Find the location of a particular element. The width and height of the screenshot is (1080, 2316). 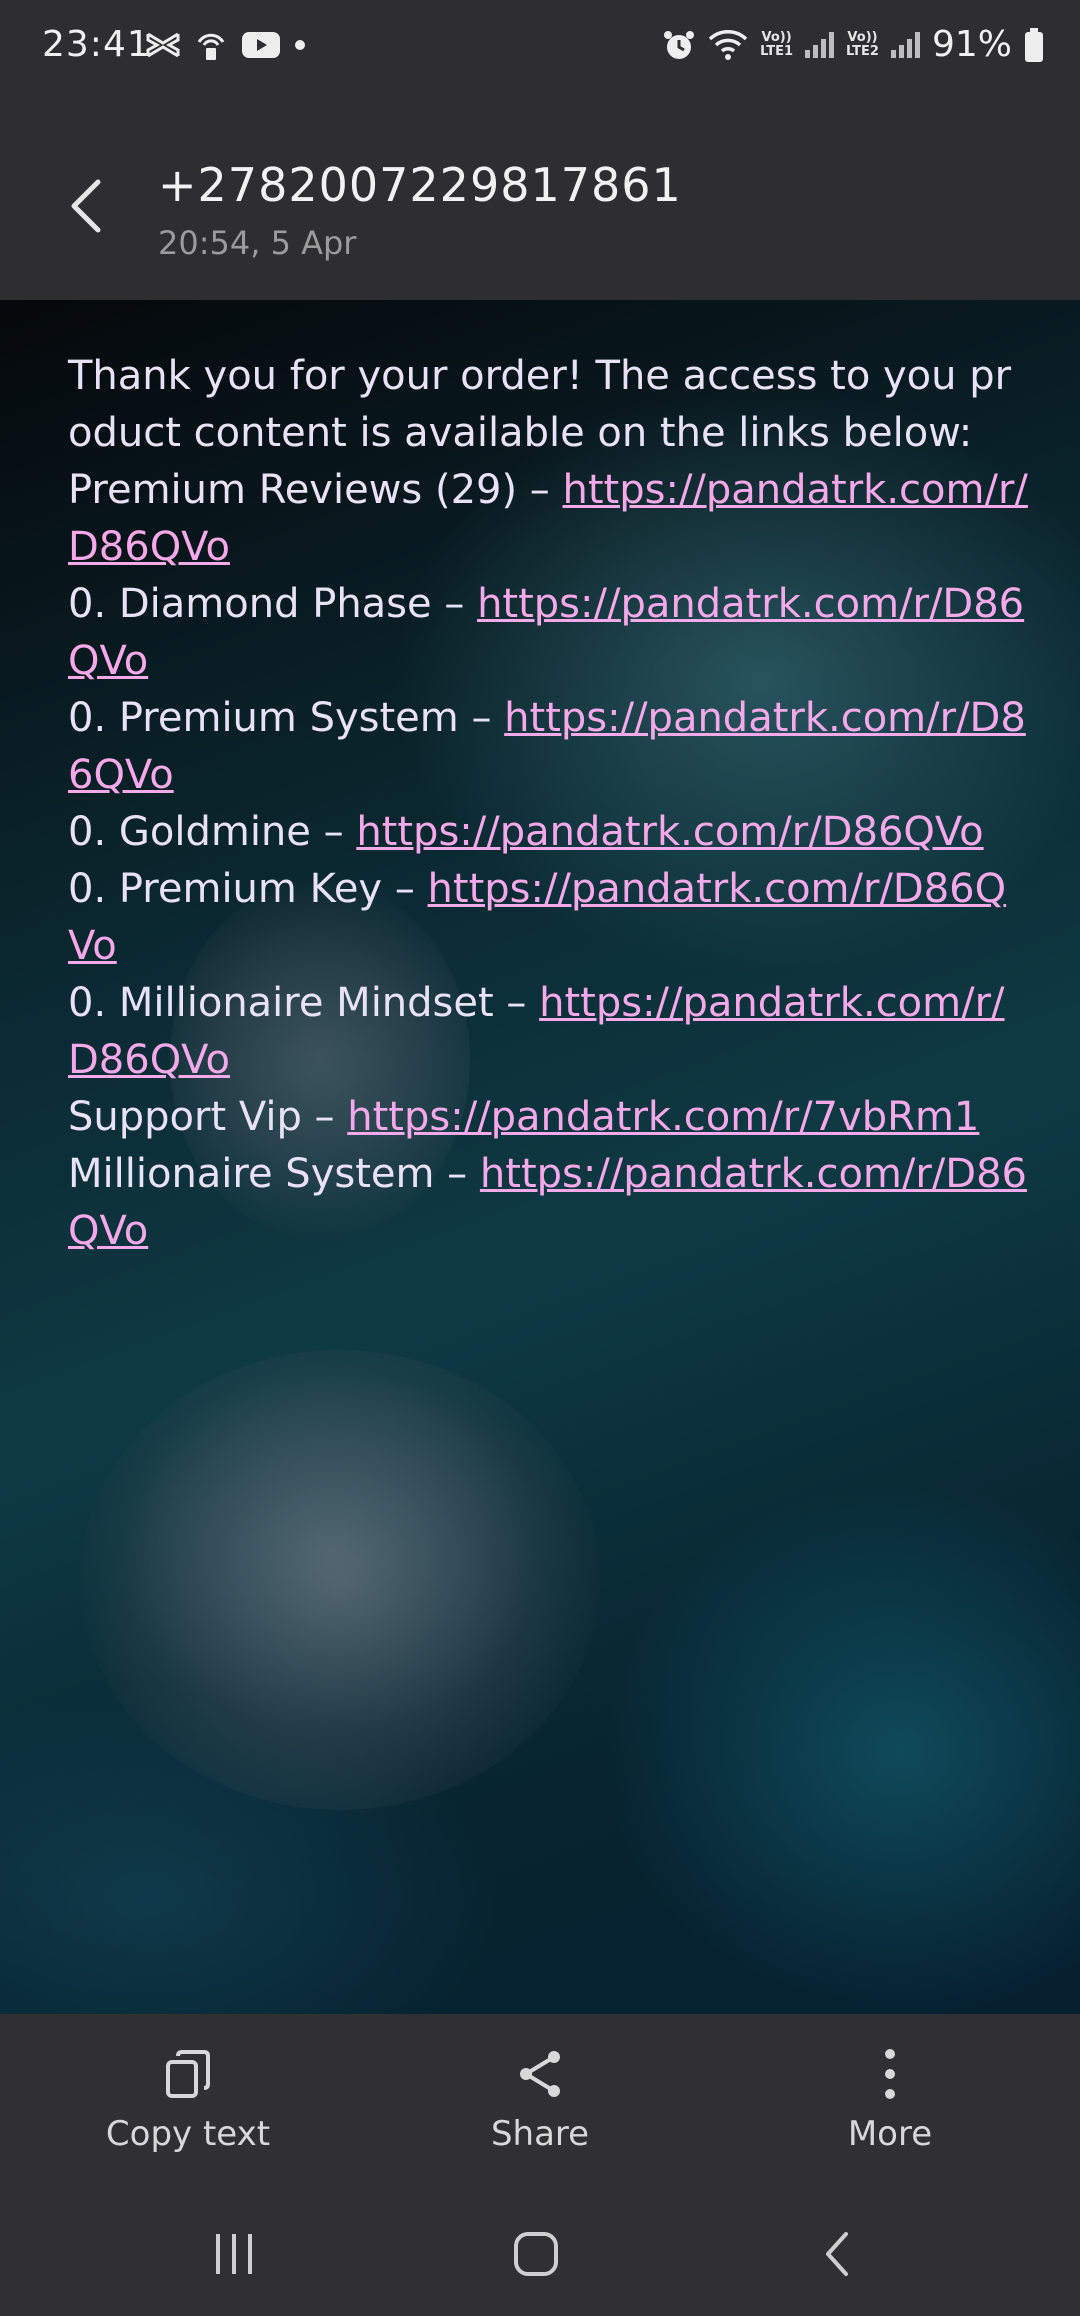

back-icon is located at coordinates (837, 2254).